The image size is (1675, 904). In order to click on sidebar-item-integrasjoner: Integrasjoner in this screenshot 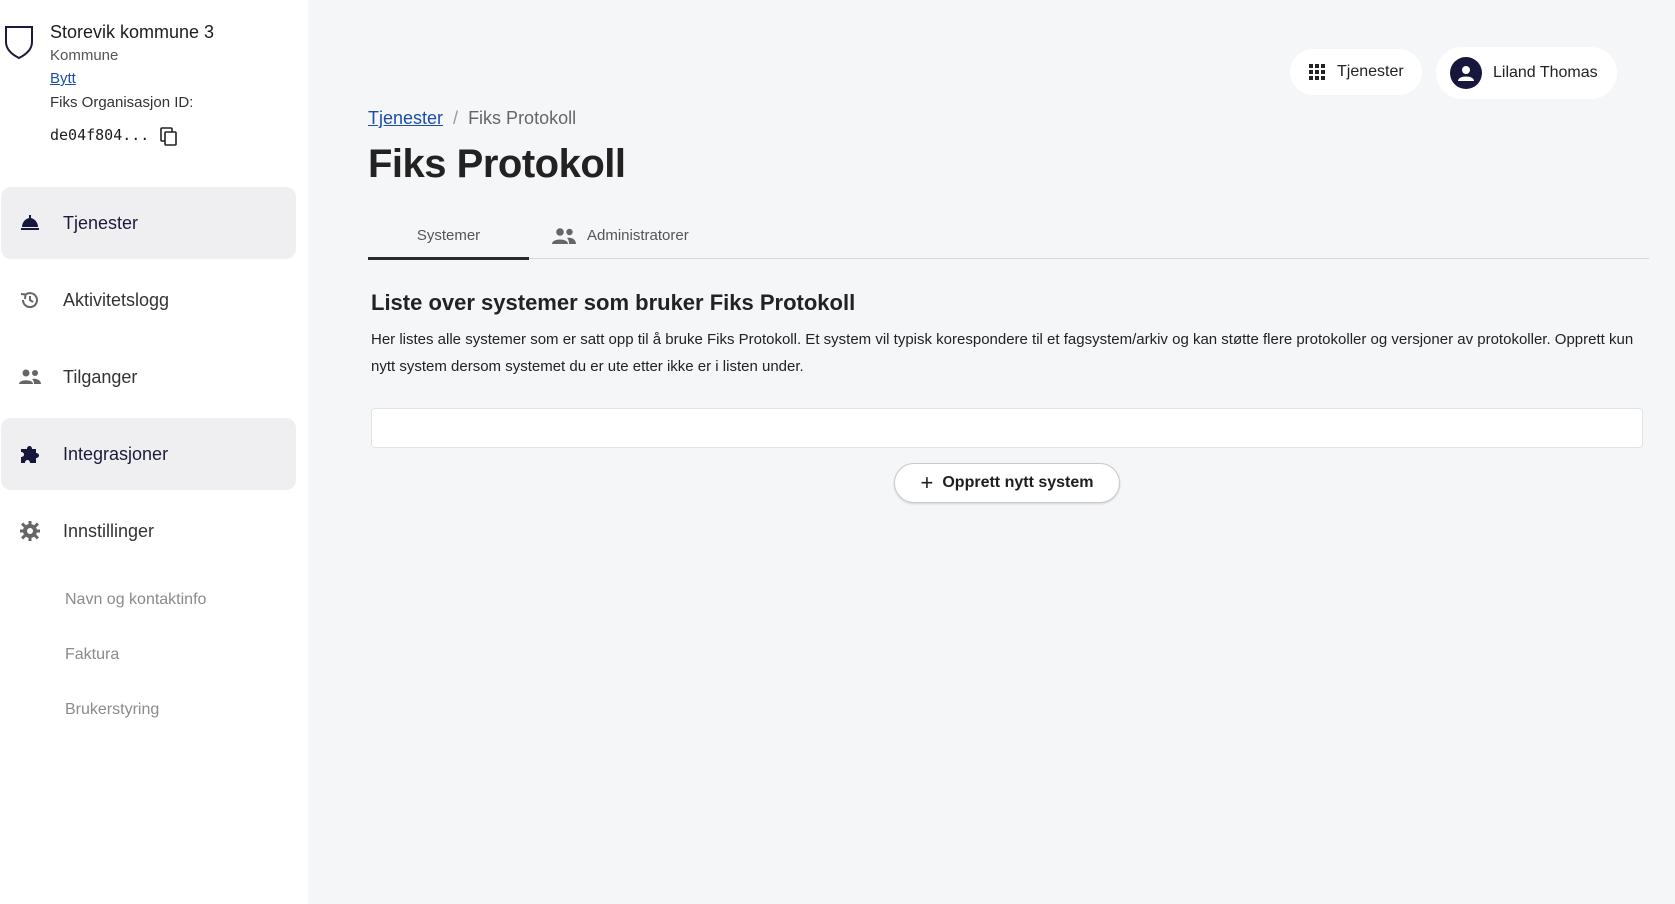, I will do `click(148, 454)`.